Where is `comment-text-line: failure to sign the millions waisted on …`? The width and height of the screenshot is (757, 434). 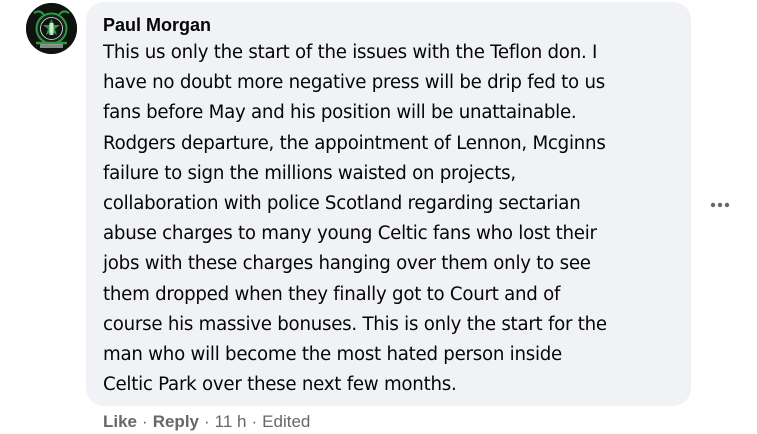
comment-text-line: failure to sign the millions waisted on … is located at coordinates (309, 173).